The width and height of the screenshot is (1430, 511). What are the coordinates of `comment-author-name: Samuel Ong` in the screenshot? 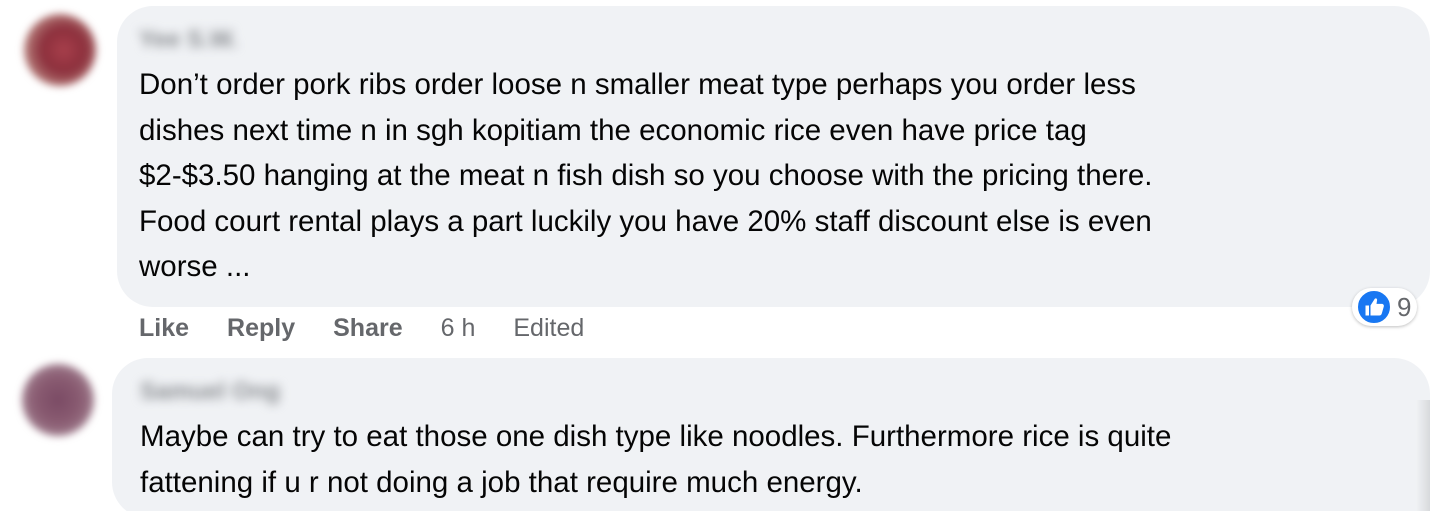 It's located at (210, 392).